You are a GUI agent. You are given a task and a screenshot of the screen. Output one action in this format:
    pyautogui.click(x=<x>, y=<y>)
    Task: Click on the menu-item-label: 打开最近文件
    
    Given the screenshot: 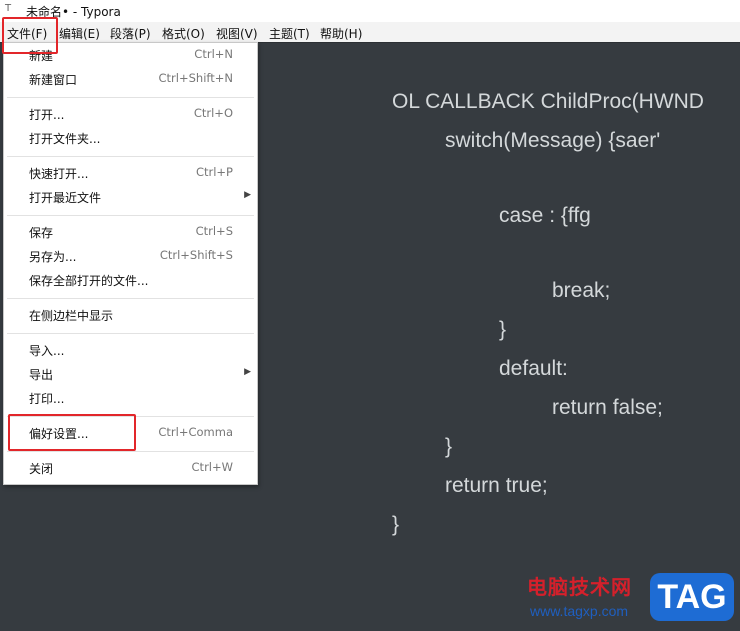 What is the action you would take?
    pyautogui.click(x=65, y=198)
    